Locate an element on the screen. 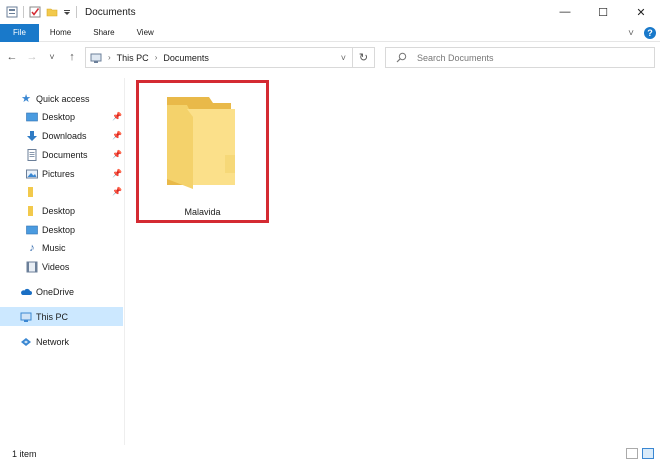 The width and height of the screenshot is (660, 463). ribbon-tabs: File Home Share View ˅ ? is located at coordinates (330, 32).